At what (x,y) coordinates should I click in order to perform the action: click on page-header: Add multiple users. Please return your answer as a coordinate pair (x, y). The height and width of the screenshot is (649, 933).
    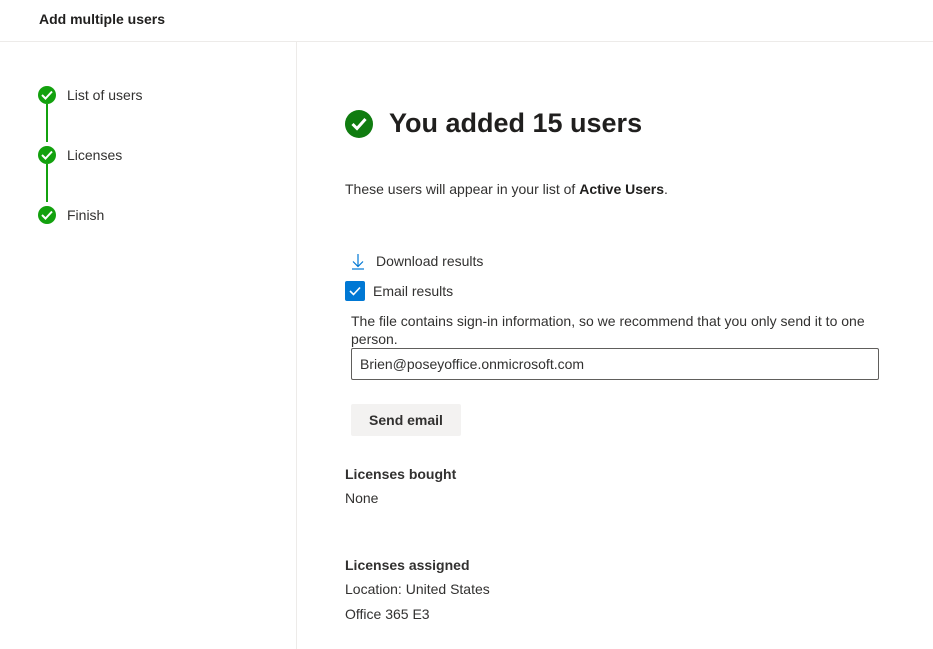
    Looking at the image, I should click on (466, 21).